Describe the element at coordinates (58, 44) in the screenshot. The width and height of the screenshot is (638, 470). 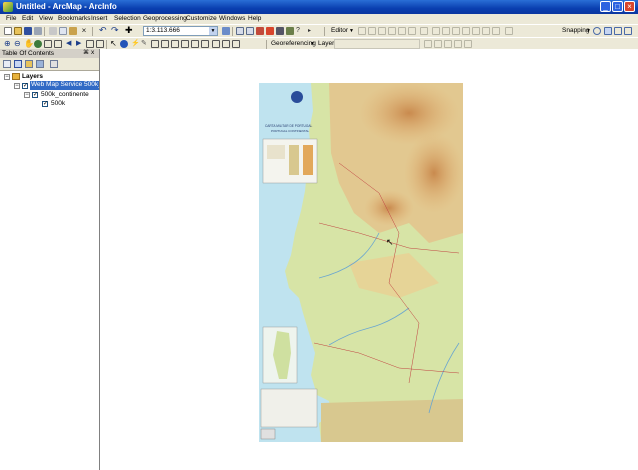
I see `fixed-zoom-out-icon` at that location.